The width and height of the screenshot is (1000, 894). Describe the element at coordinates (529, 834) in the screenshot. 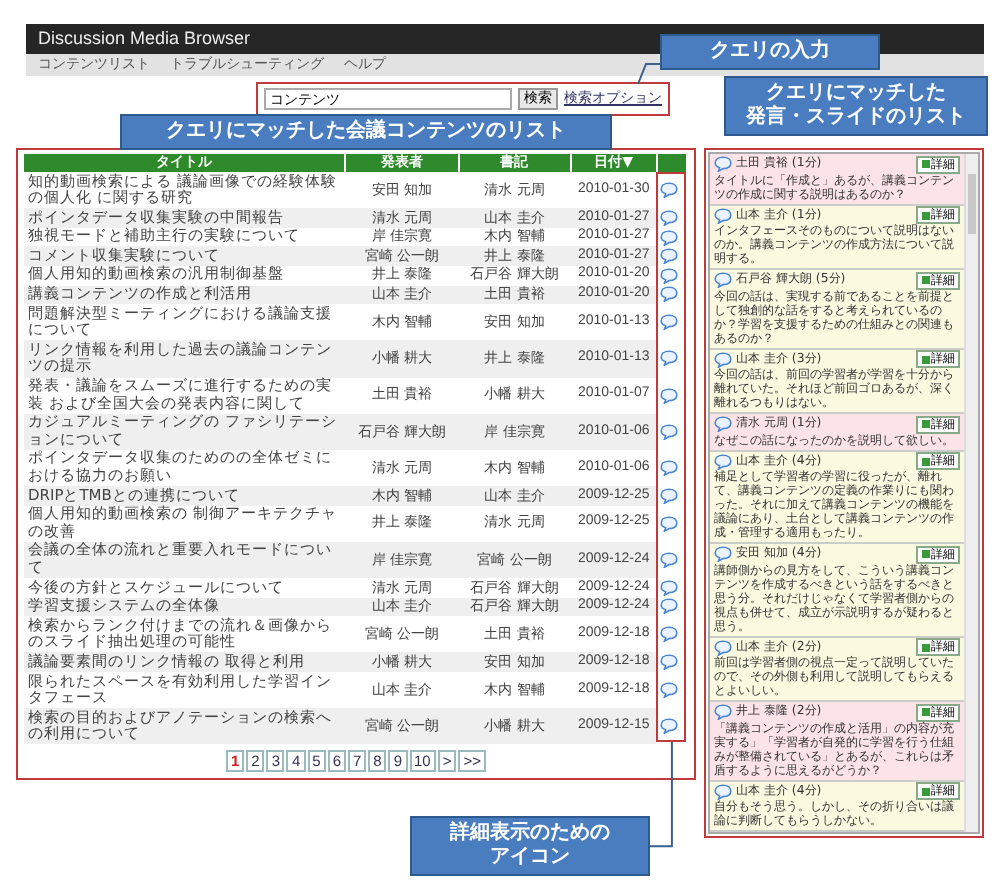

I see `callout-text: 詳細表示のための` at that location.